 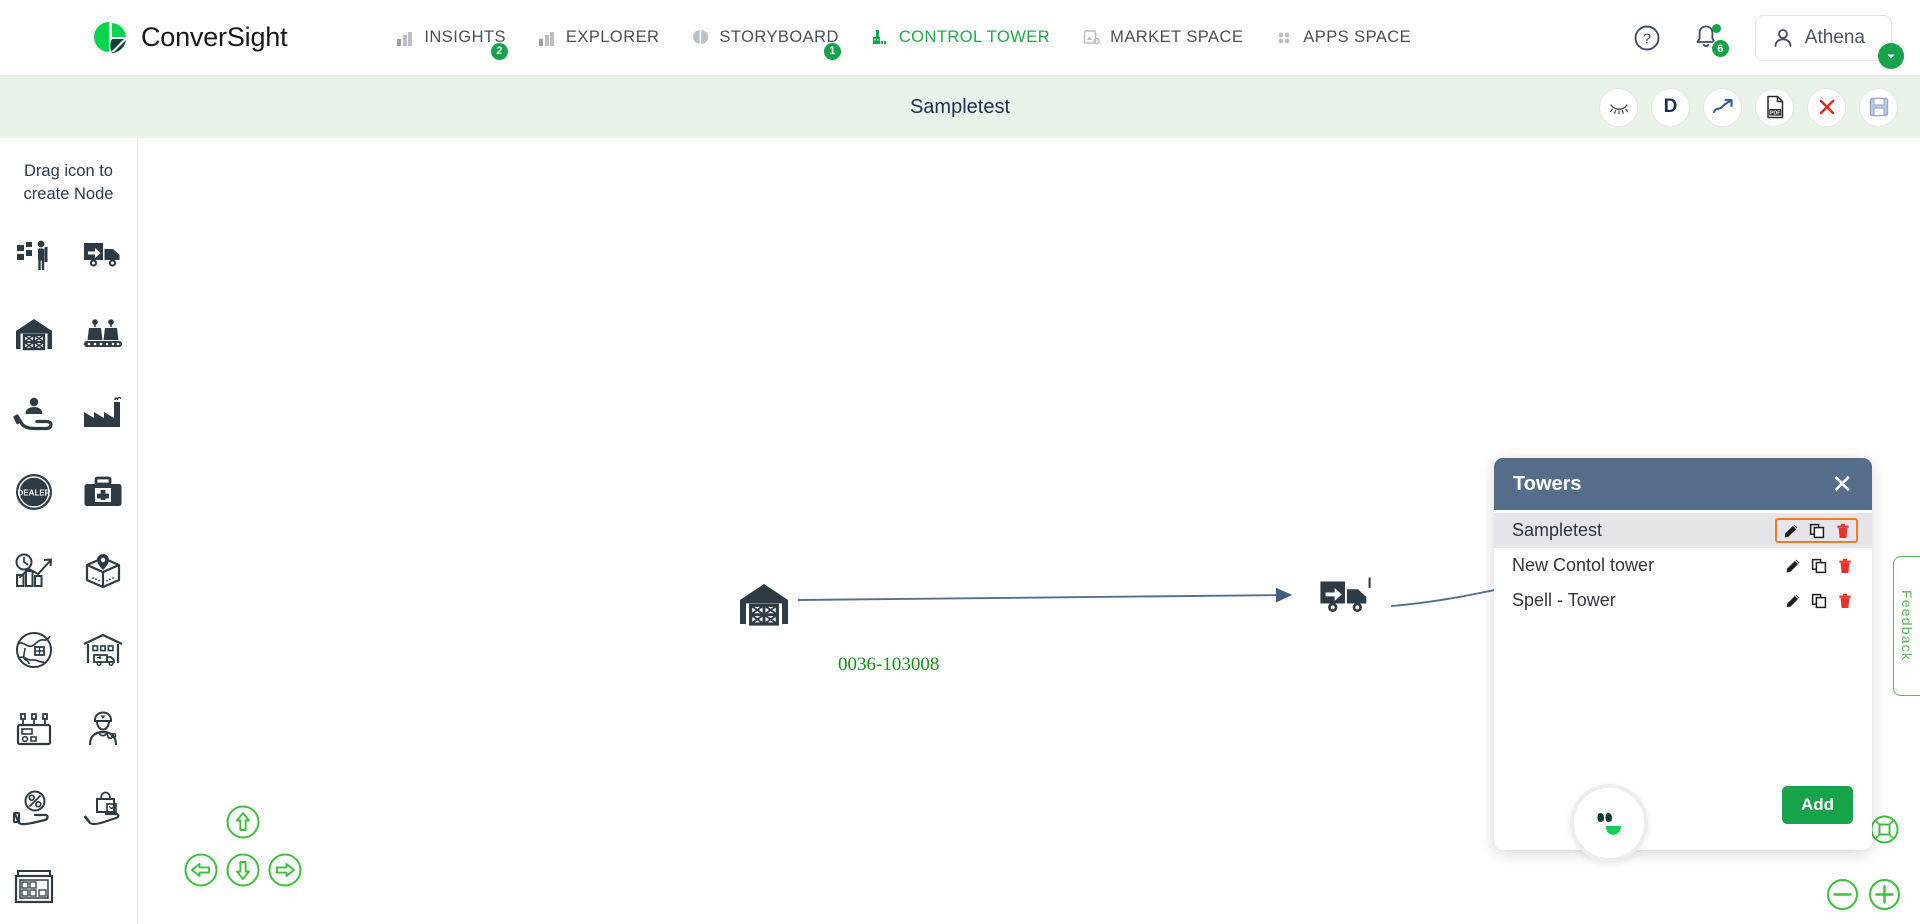 I want to click on sidebar-instruction: Drag icon to create Node, so click(x=68, y=182).